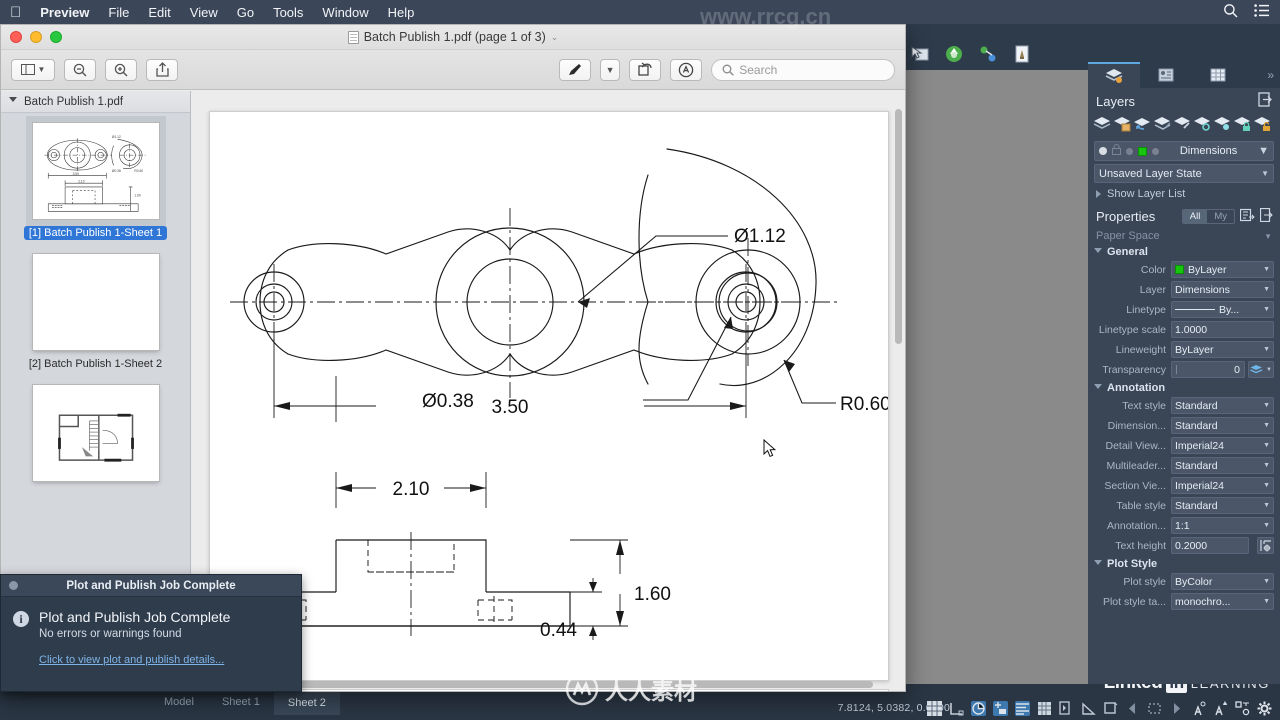 The image size is (1280, 720). I want to click on control-center-icon, so click(1262, 12).